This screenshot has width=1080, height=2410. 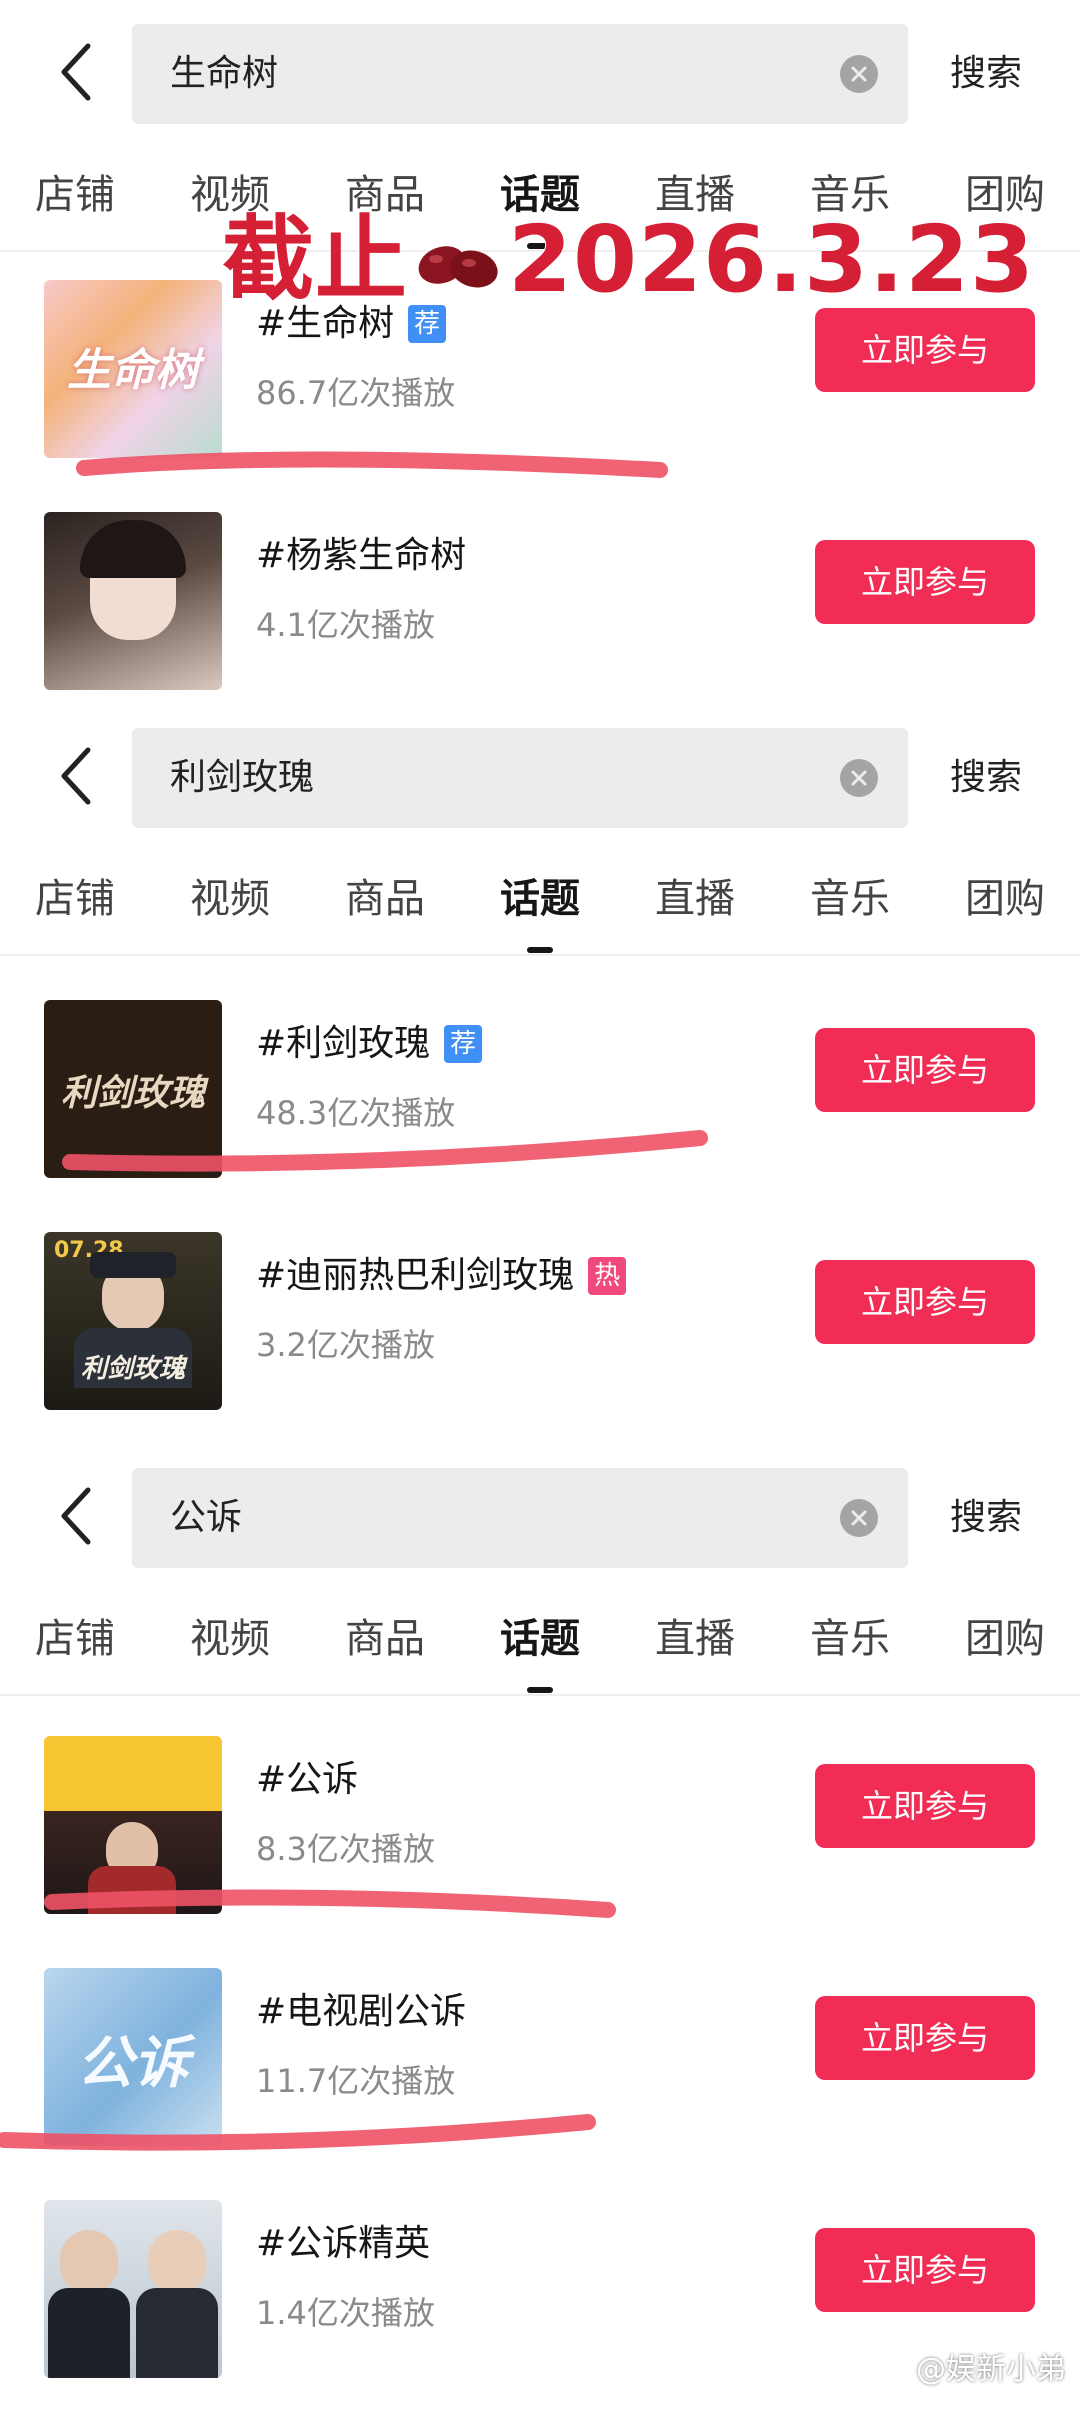 What do you see at coordinates (771, 259) in the screenshot?
I see `annotation-date: 2026.3.23` at bounding box center [771, 259].